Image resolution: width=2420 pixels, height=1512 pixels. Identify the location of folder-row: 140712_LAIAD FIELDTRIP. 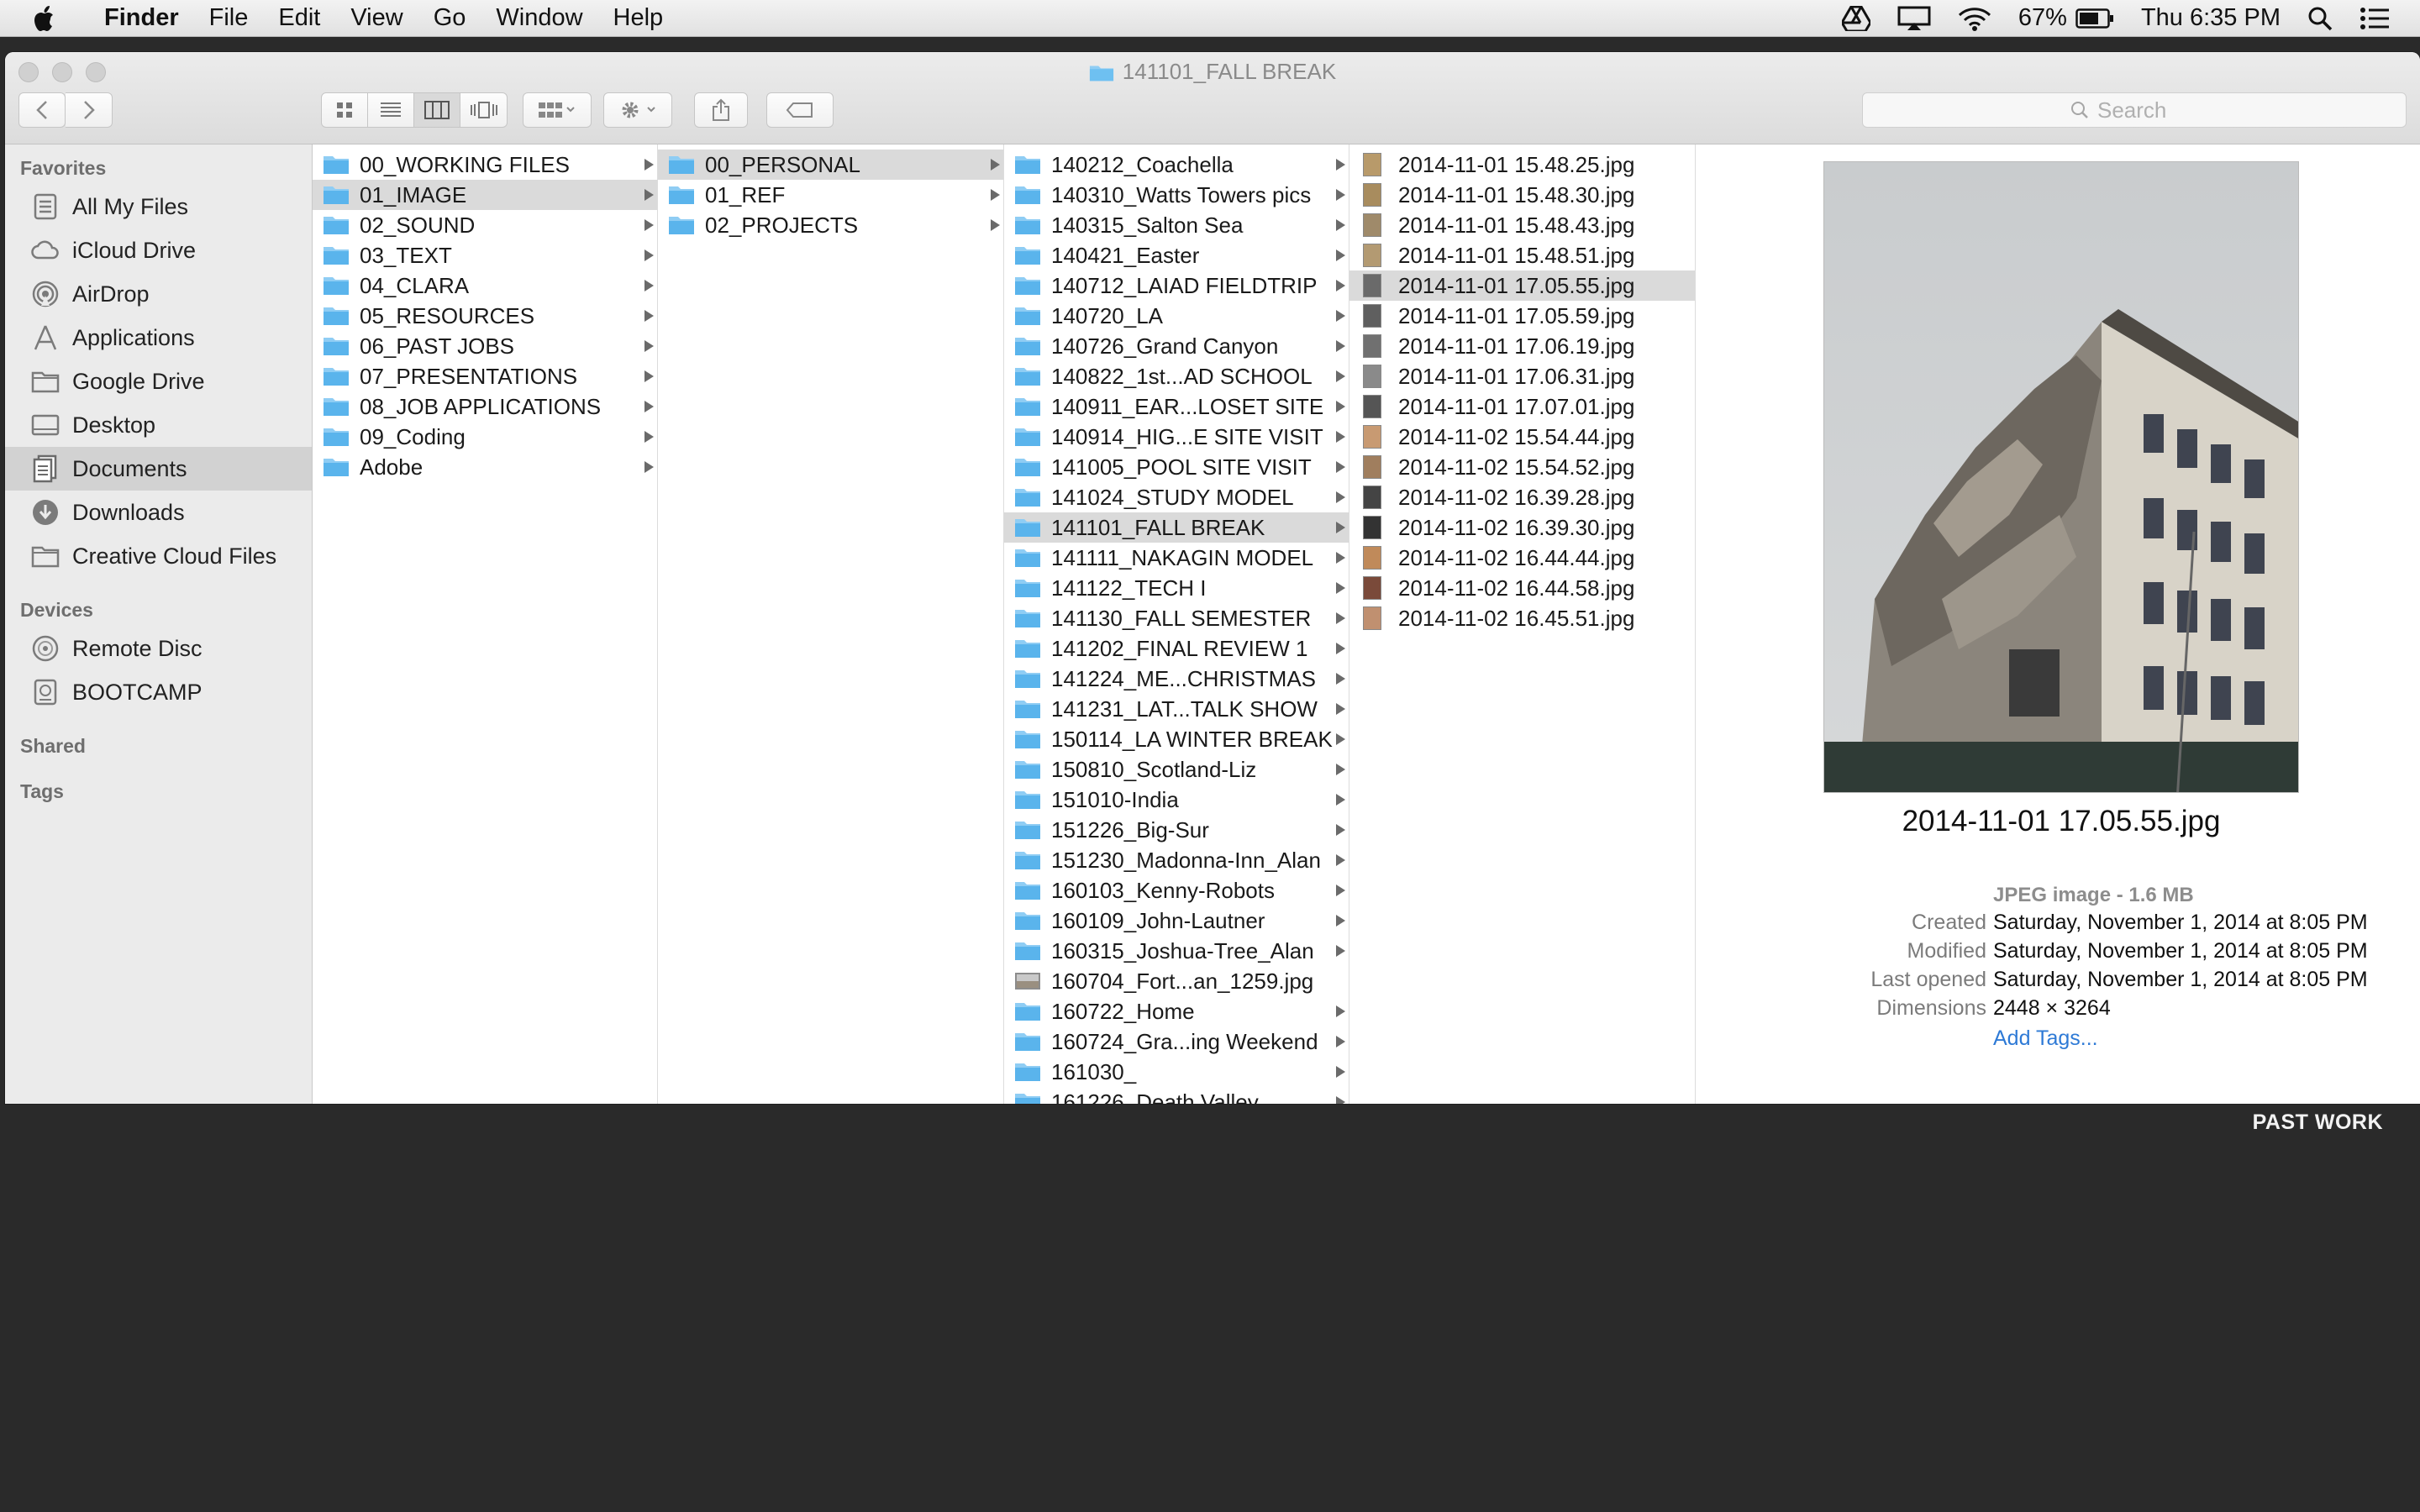
(1176, 285).